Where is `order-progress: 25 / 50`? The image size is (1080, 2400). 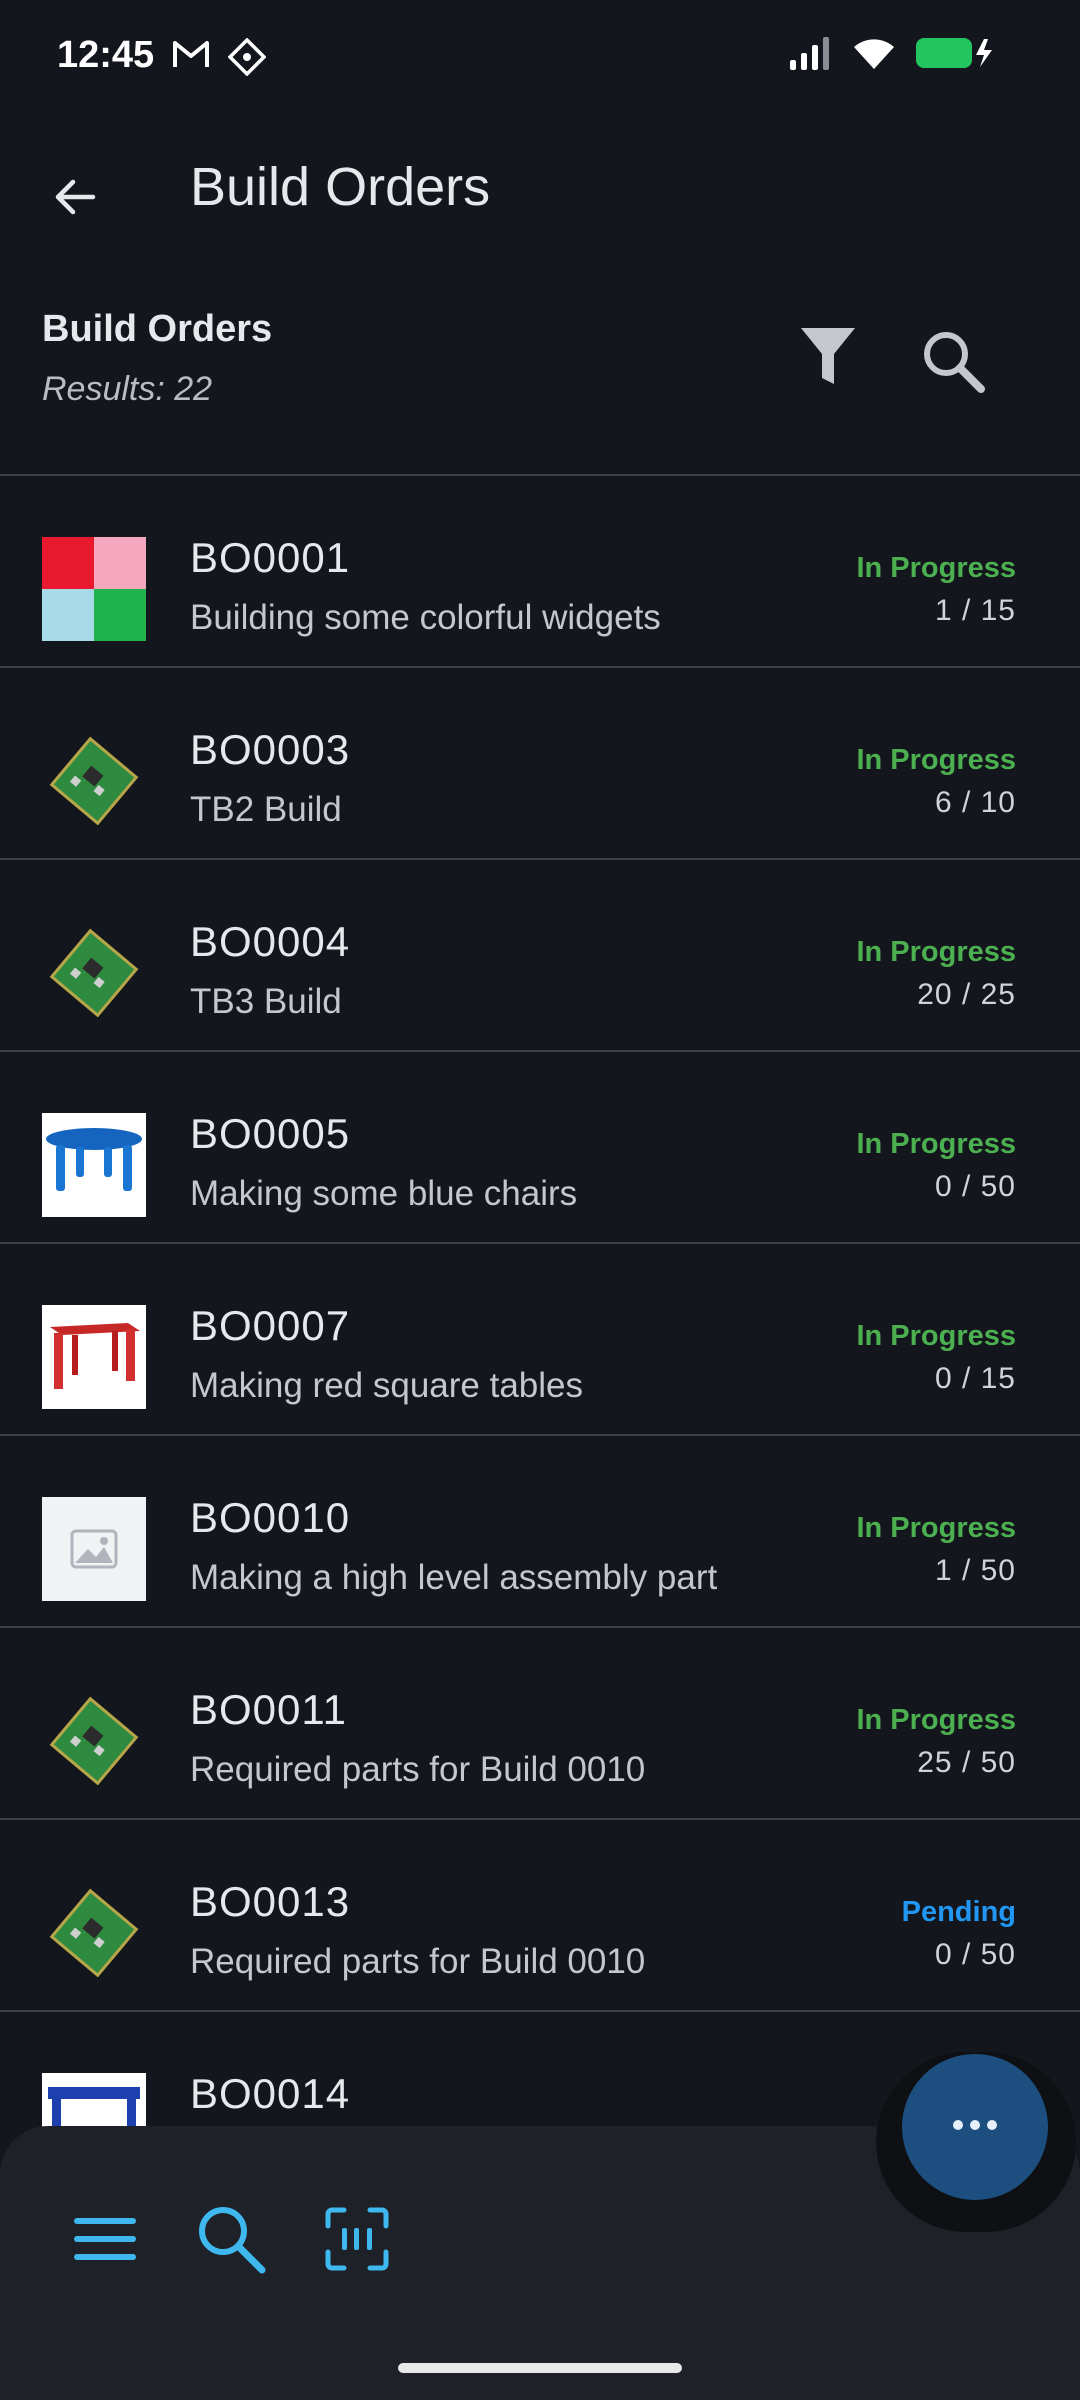
order-progress: 25 / 50 is located at coordinates (966, 1762).